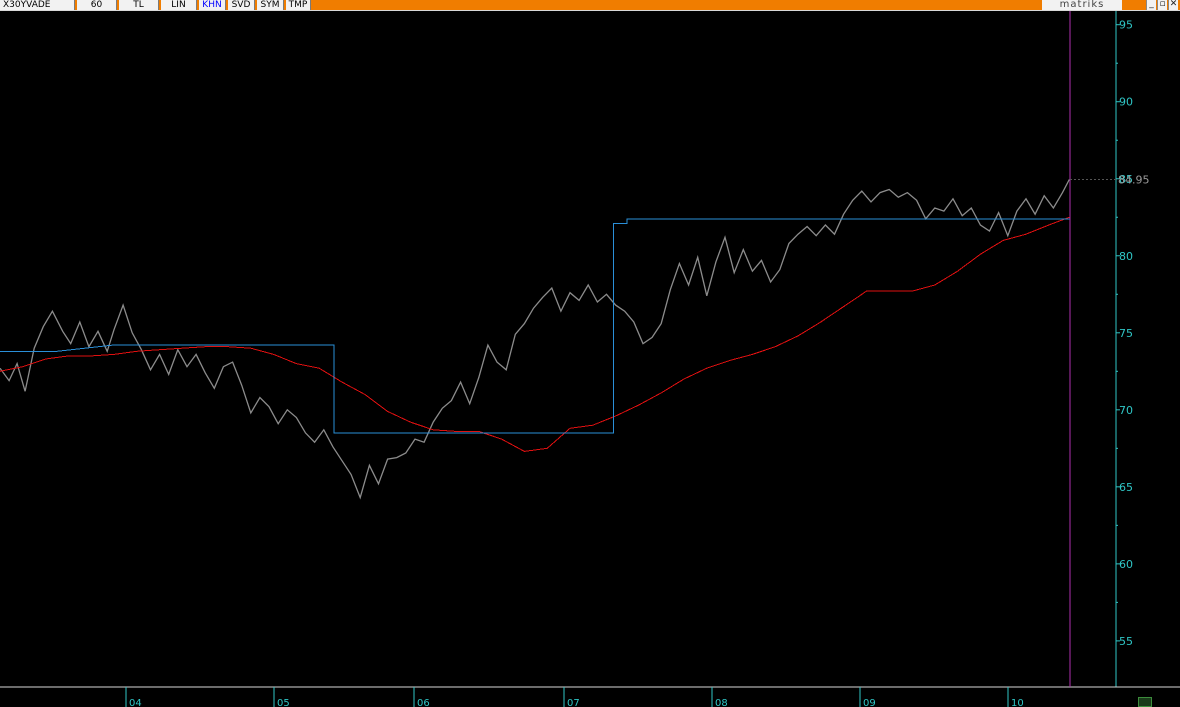  What do you see at coordinates (1162, 5) in the screenshot?
I see `restore-icon: ▫` at bounding box center [1162, 5].